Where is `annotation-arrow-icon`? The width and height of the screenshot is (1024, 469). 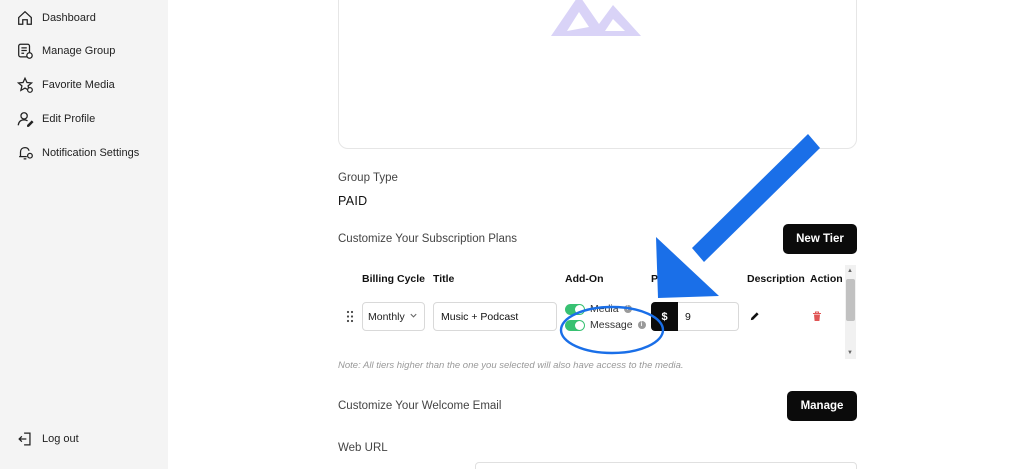 annotation-arrow-icon is located at coordinates (738, 216).